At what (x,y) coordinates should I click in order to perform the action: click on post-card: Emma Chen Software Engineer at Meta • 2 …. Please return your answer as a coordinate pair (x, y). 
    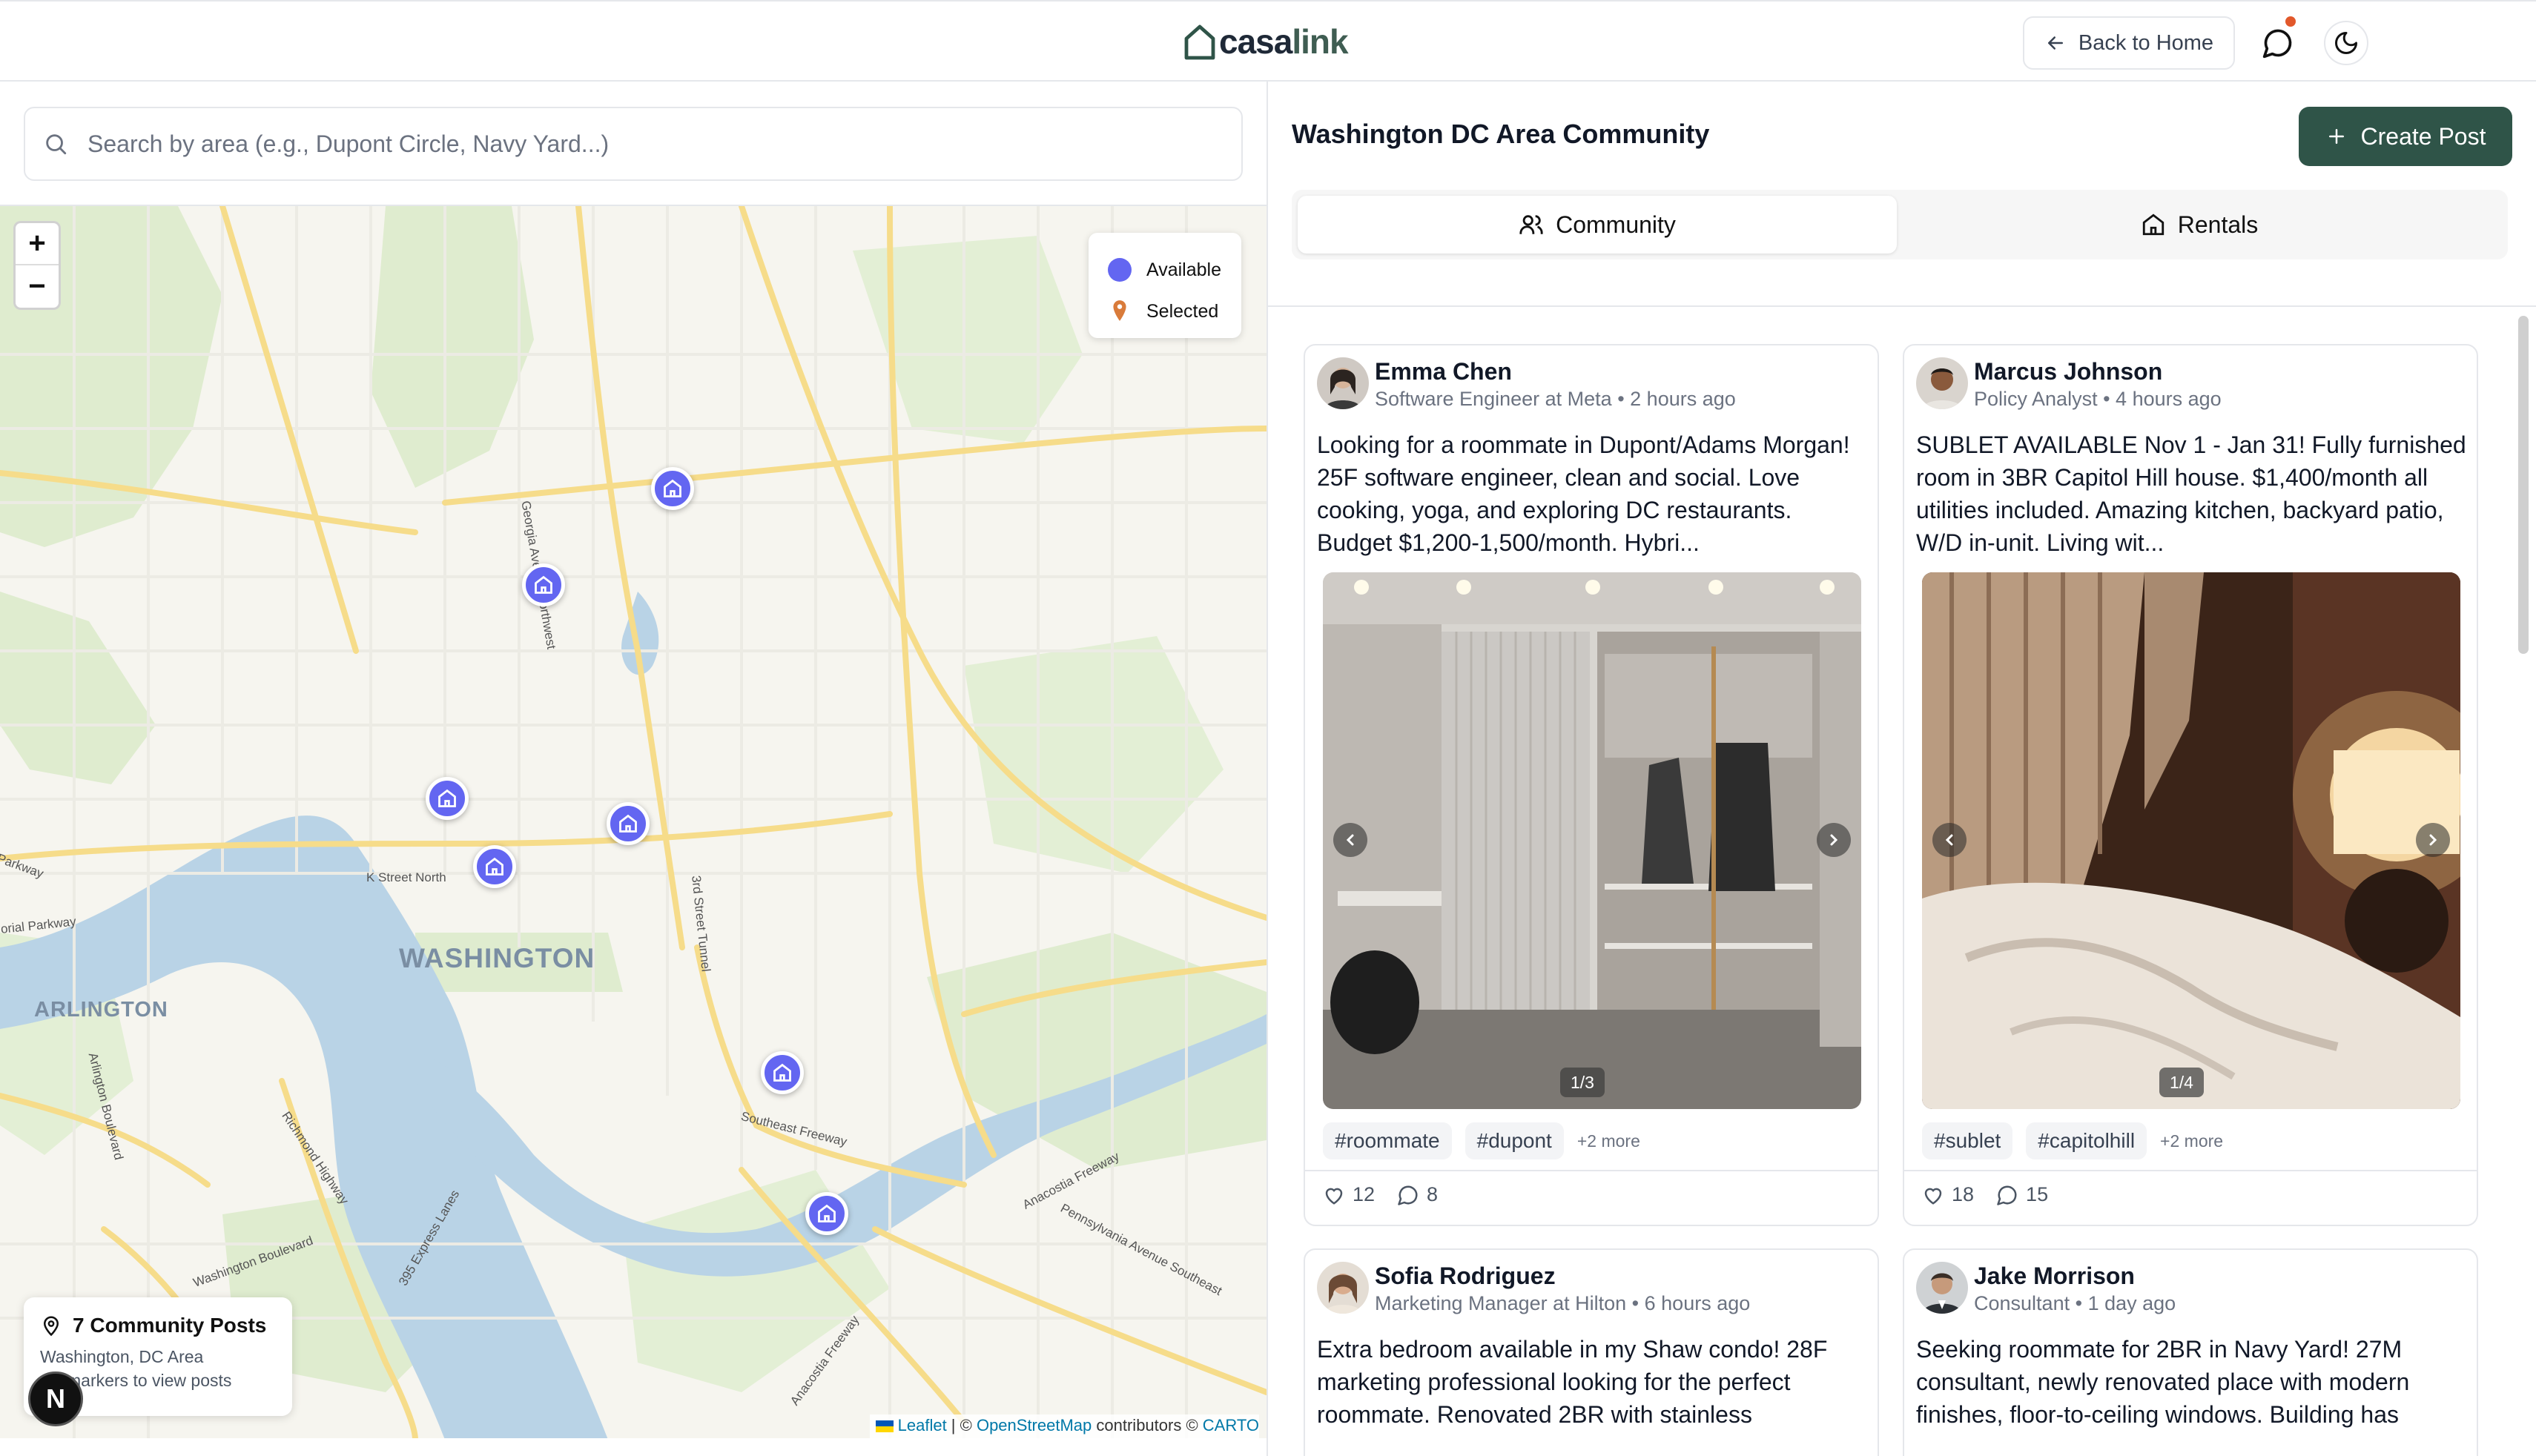
    Looking at the image, I should click on (1592, 785).